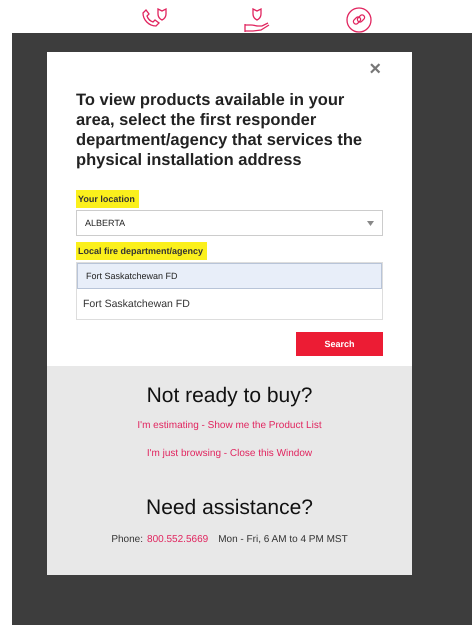 The image size is (472, 625). I want to click on field-label: Your location, so click(107, 199).